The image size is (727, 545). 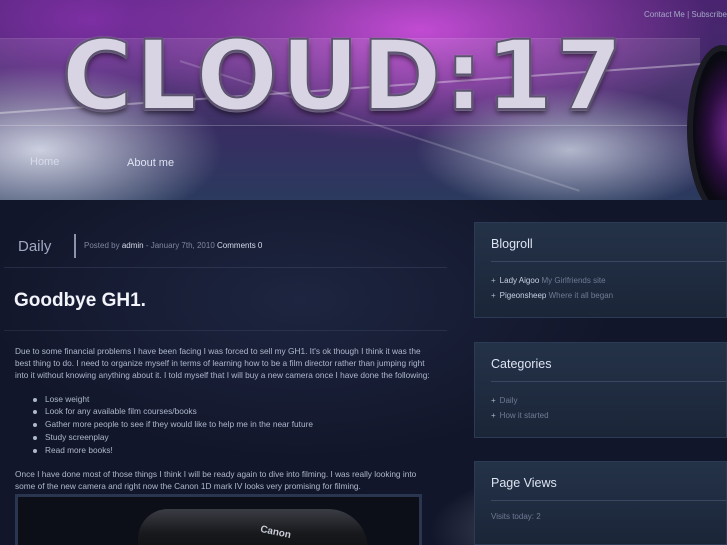 What do you see at coordinates (524, 483) in the screenshot?
I see `widget-title: Page Views` at bounding box center [524, 483].